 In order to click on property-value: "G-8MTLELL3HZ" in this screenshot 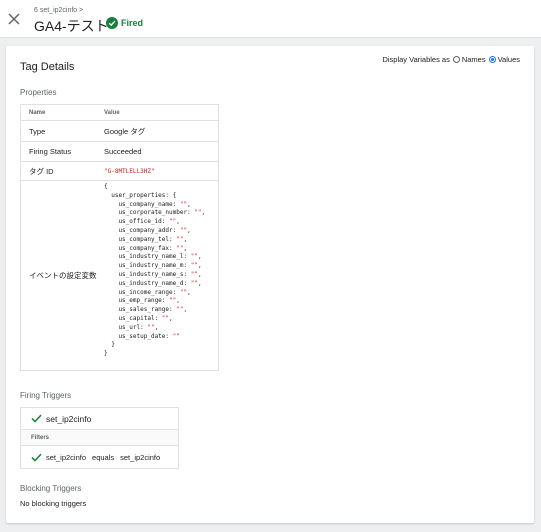, I will do `click(129, 171)`.